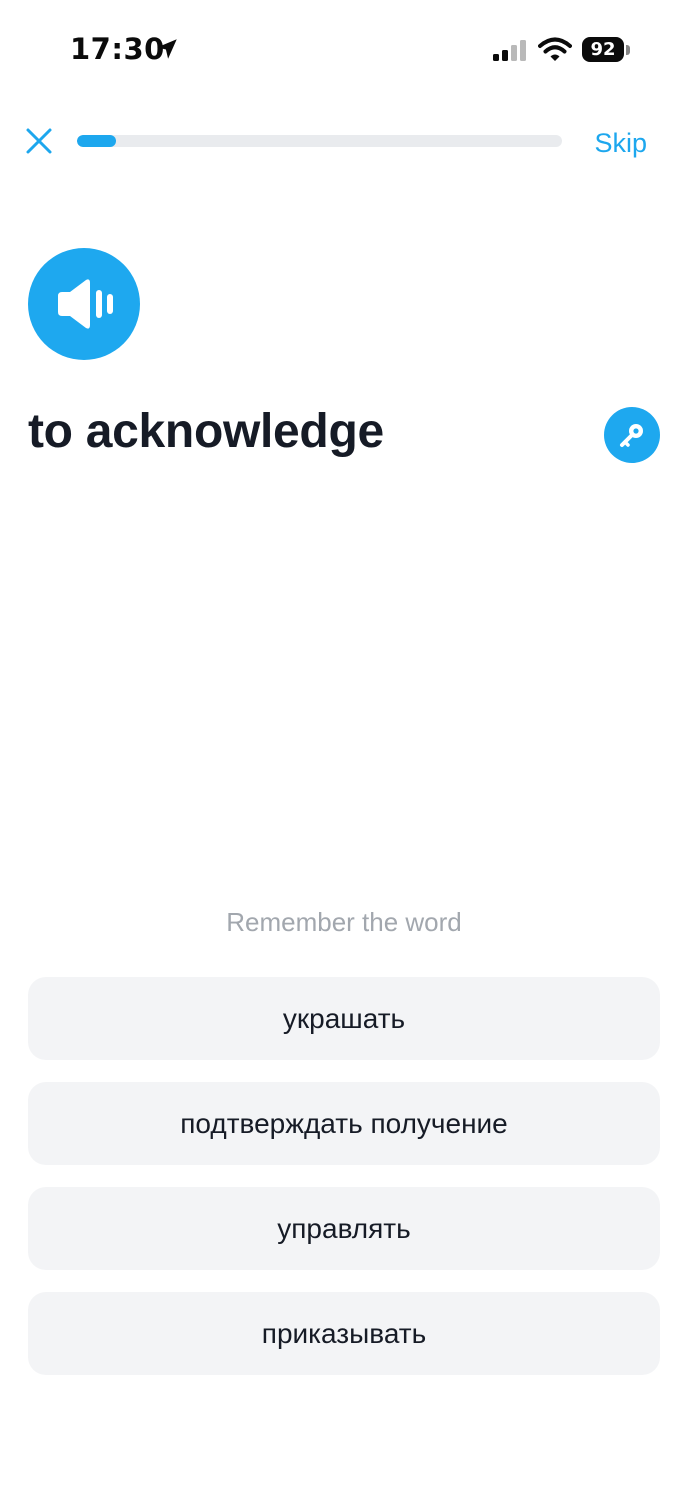 The height and width of the screenshot is (1491, 688). Describe the element at coordinates (344, 1123) in the screenshot. I see `answer-option-2: подтверждать получение` at that location.